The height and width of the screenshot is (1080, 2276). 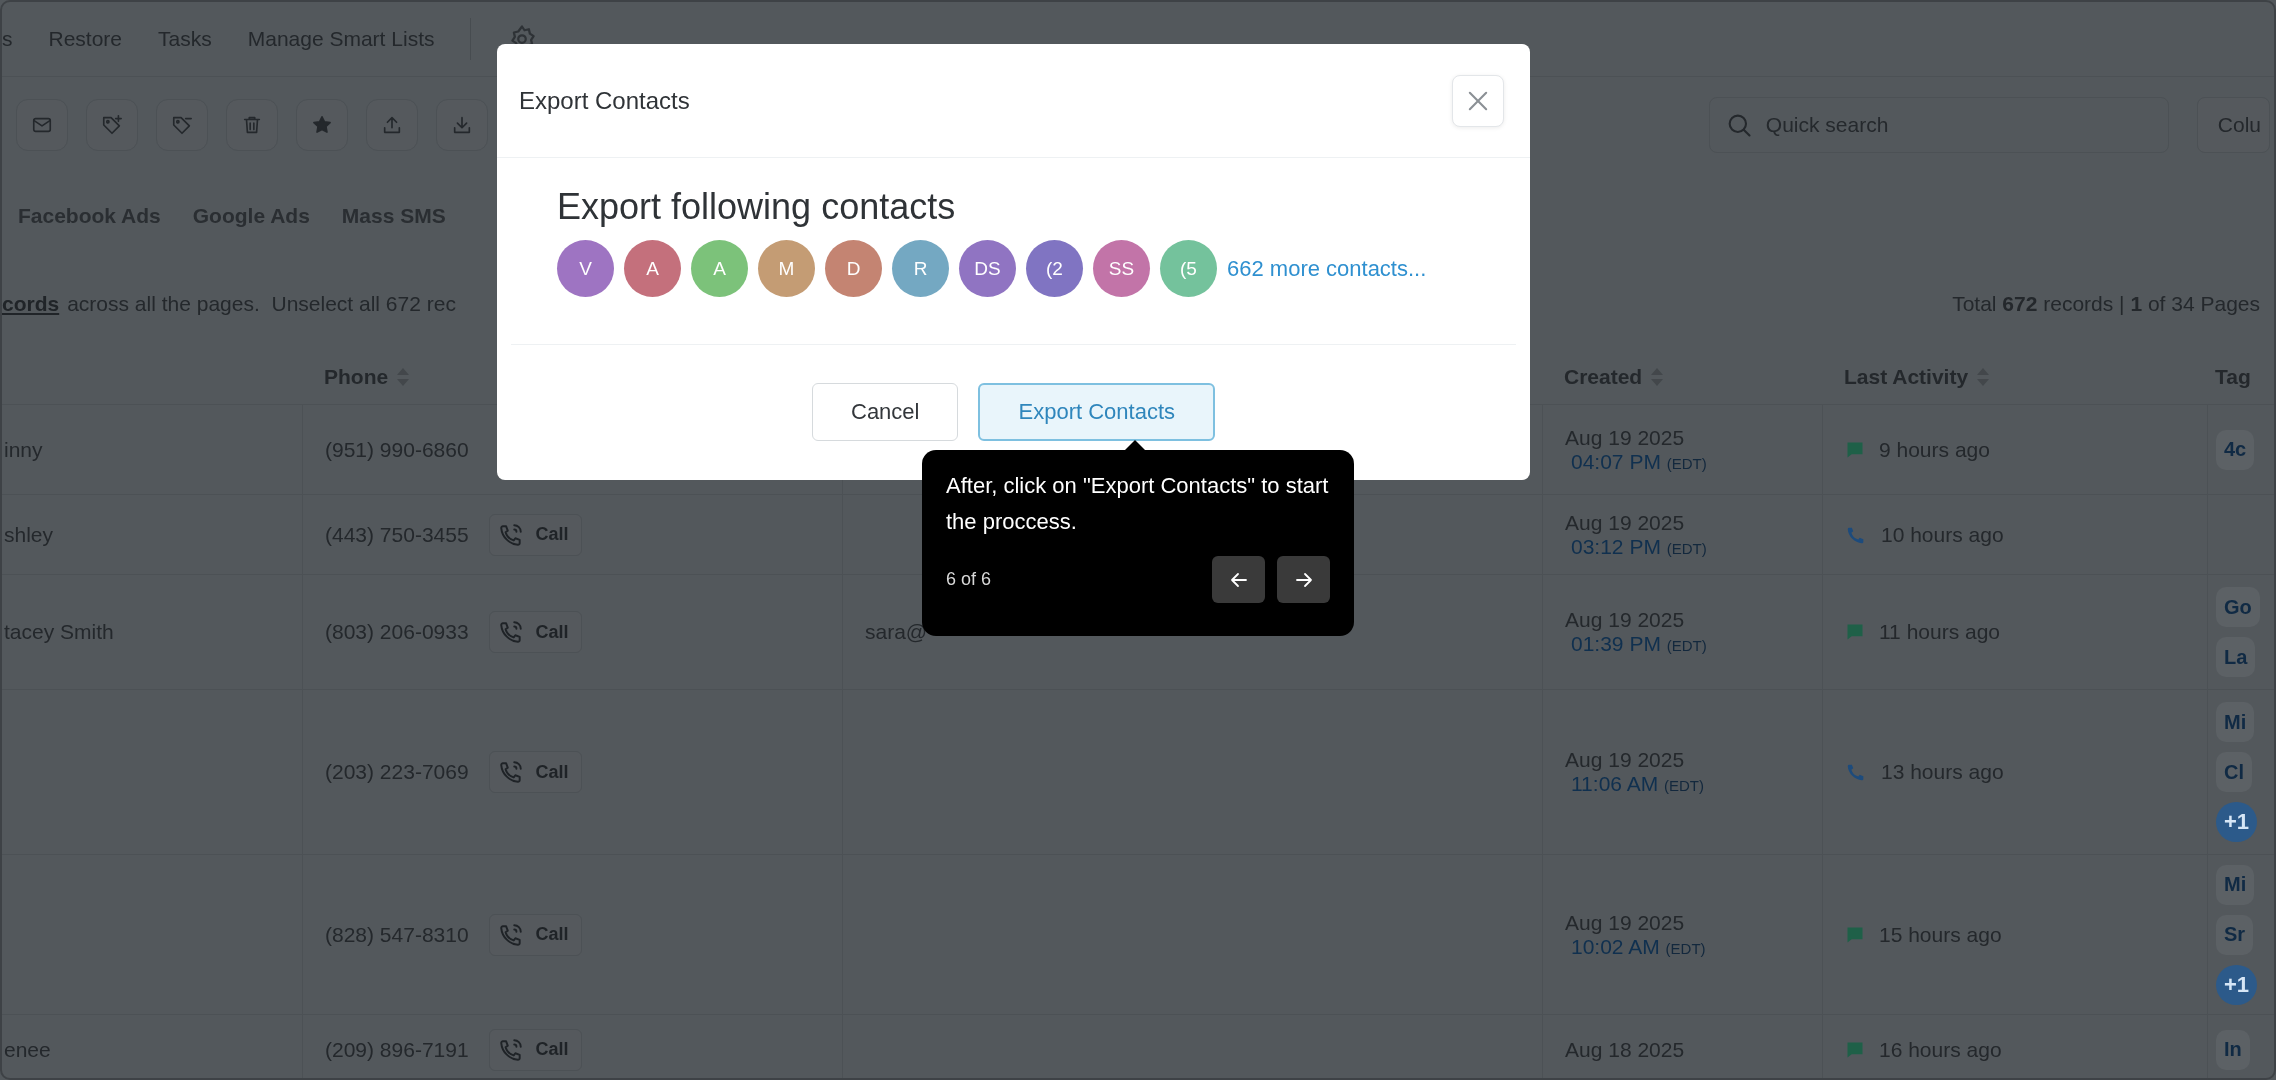 I want to click on trash-icon, so click(x=252, y=125).